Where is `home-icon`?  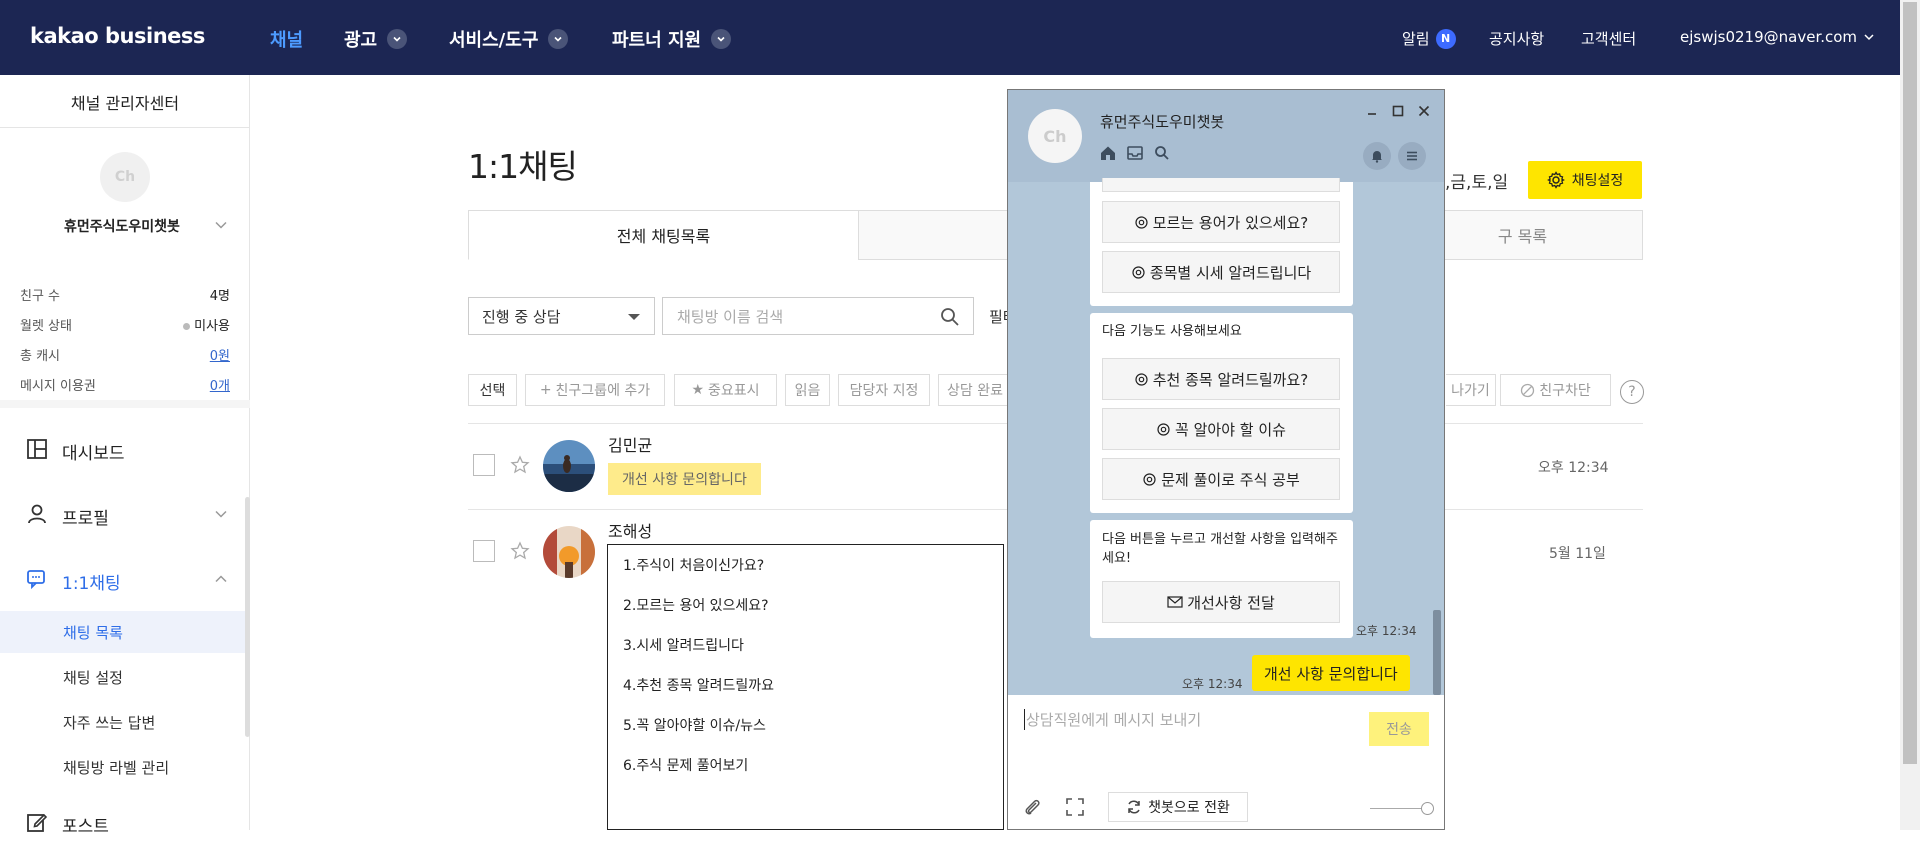
home-icon is located at coordinates (1108, 153).